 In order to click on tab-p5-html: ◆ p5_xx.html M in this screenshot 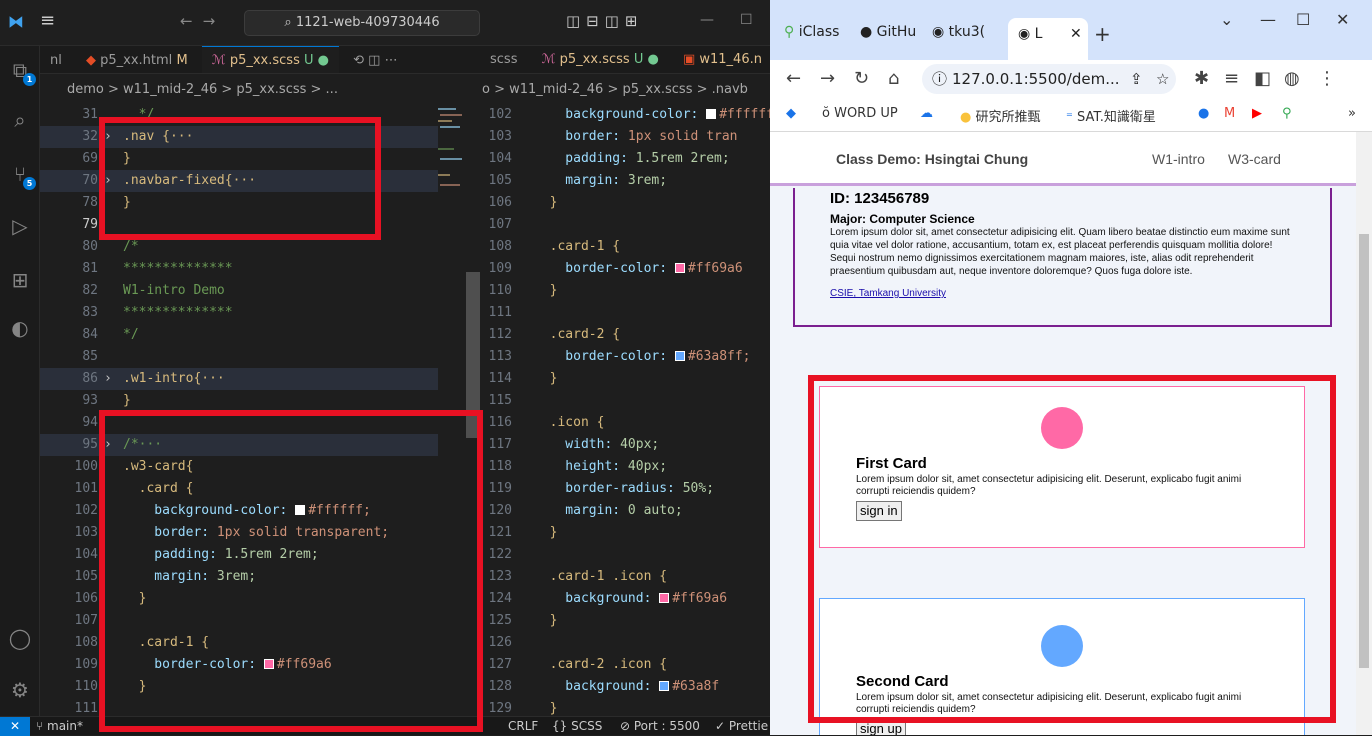, I will do `click(137, 60)`.